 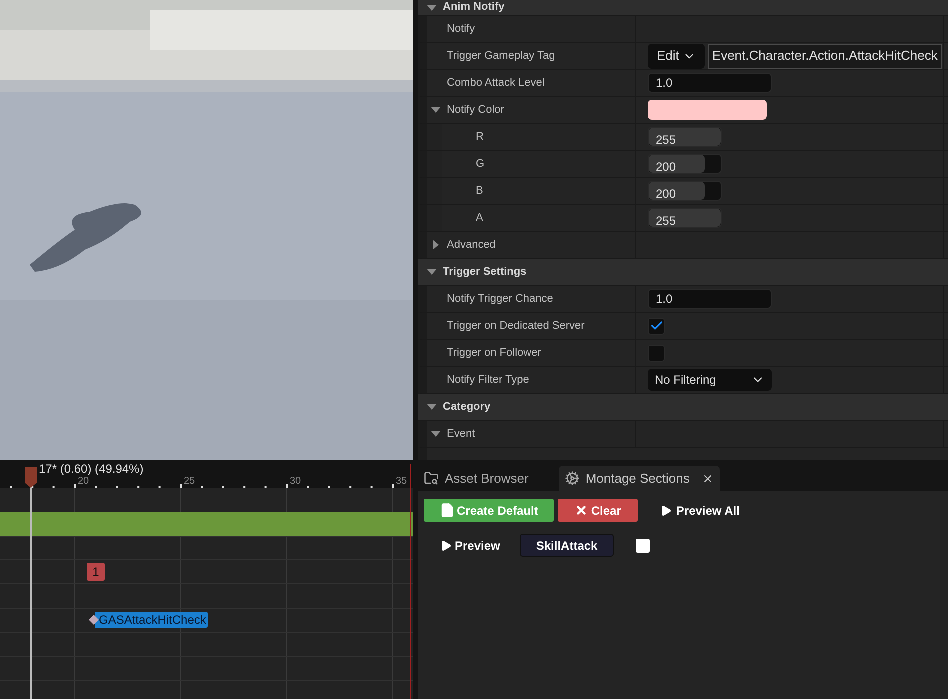 I want to click on property-label: Notify, so click(x=461, y=29).